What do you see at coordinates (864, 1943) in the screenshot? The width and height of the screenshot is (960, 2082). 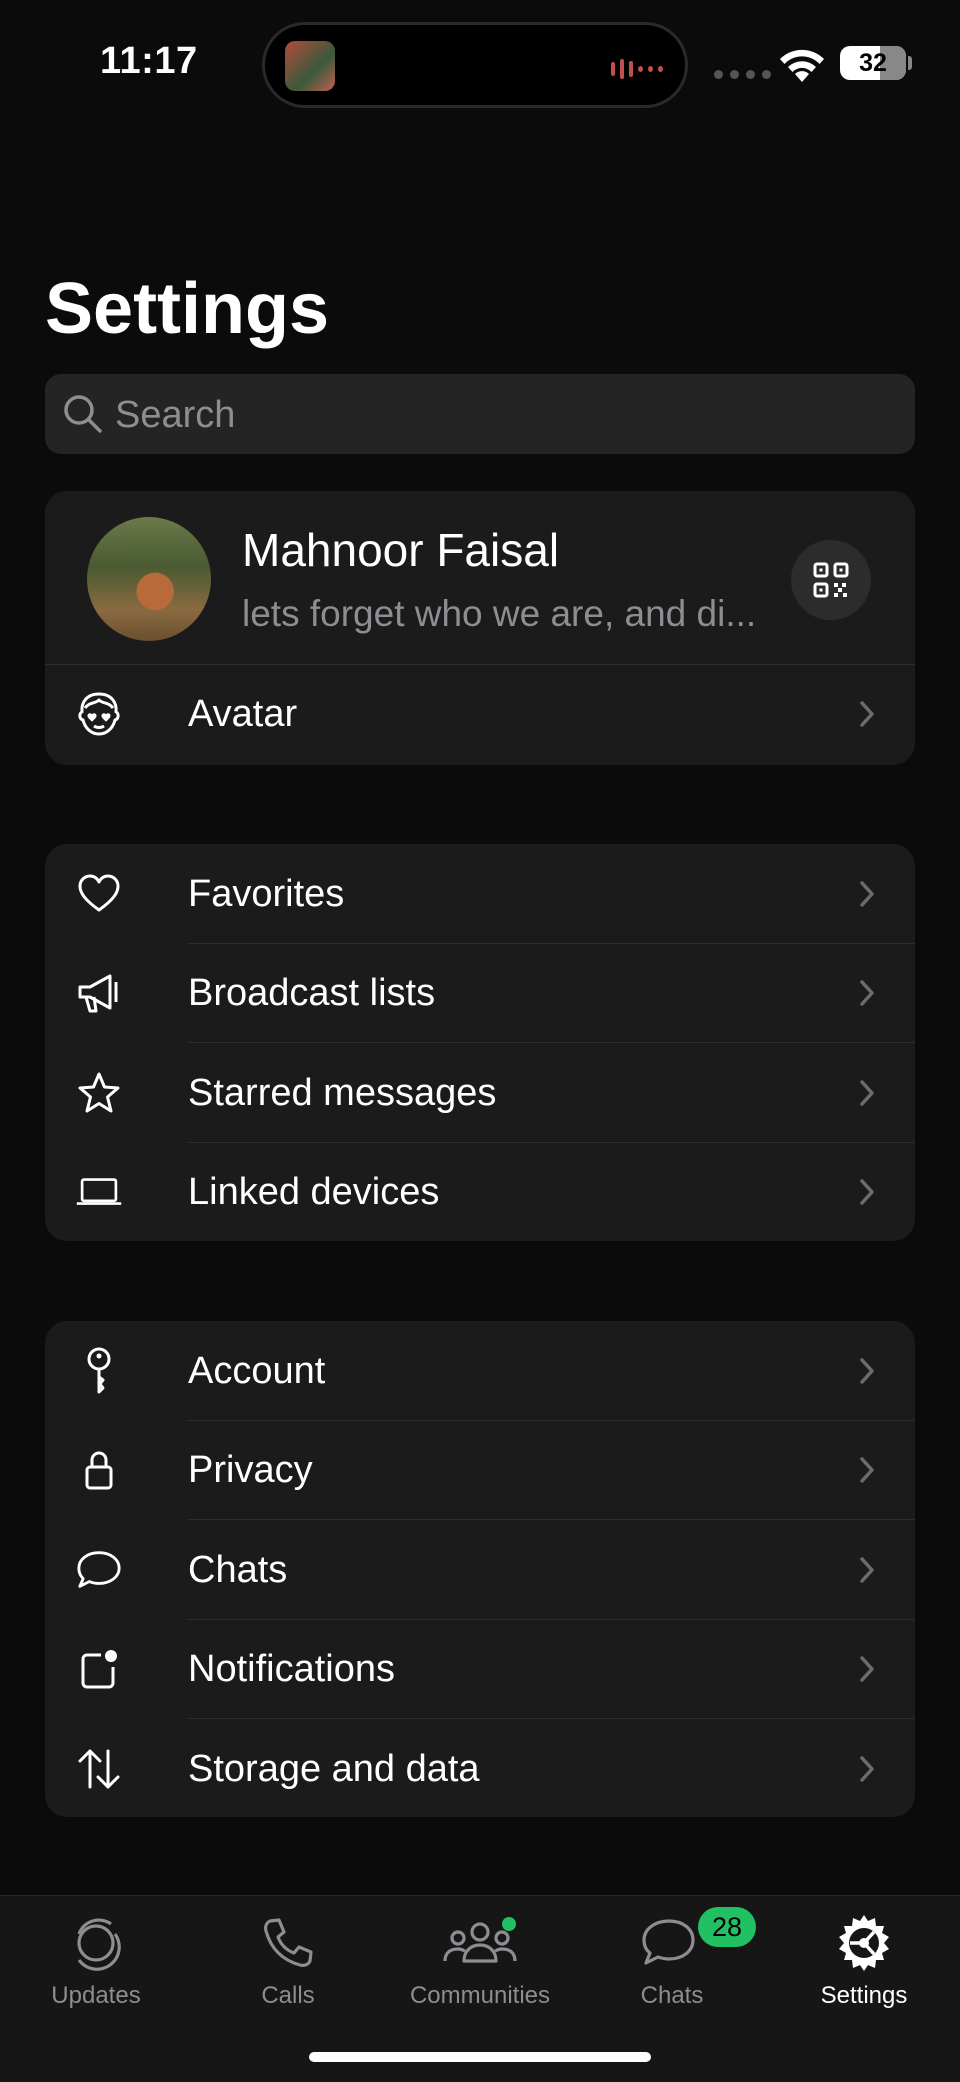 I see `settings-gear-icon` at bounding box center [864, 1943].